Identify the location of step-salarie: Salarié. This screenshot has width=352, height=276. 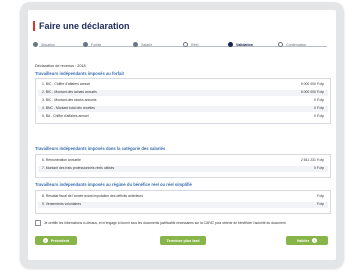
(142, 44).